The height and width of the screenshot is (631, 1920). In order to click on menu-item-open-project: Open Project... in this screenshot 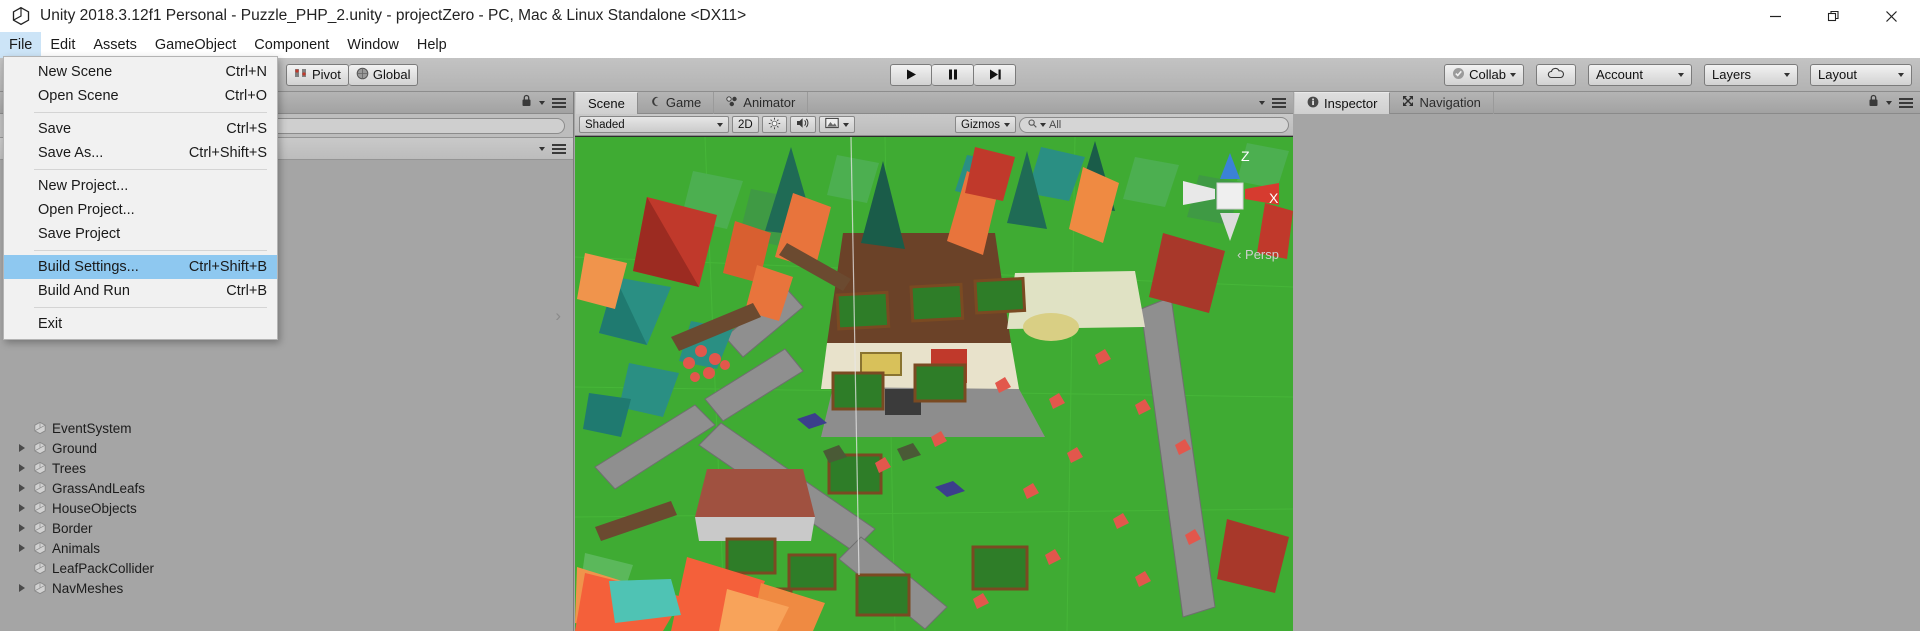, I will do `click(140, 210)`.